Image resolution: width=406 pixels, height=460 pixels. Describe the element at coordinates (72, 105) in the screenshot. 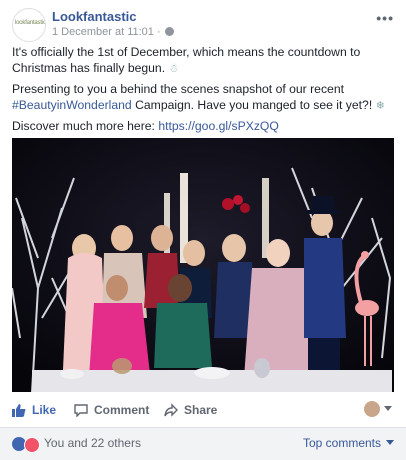

I see `hashtag-link: #BeautyinWonderland` at that location.